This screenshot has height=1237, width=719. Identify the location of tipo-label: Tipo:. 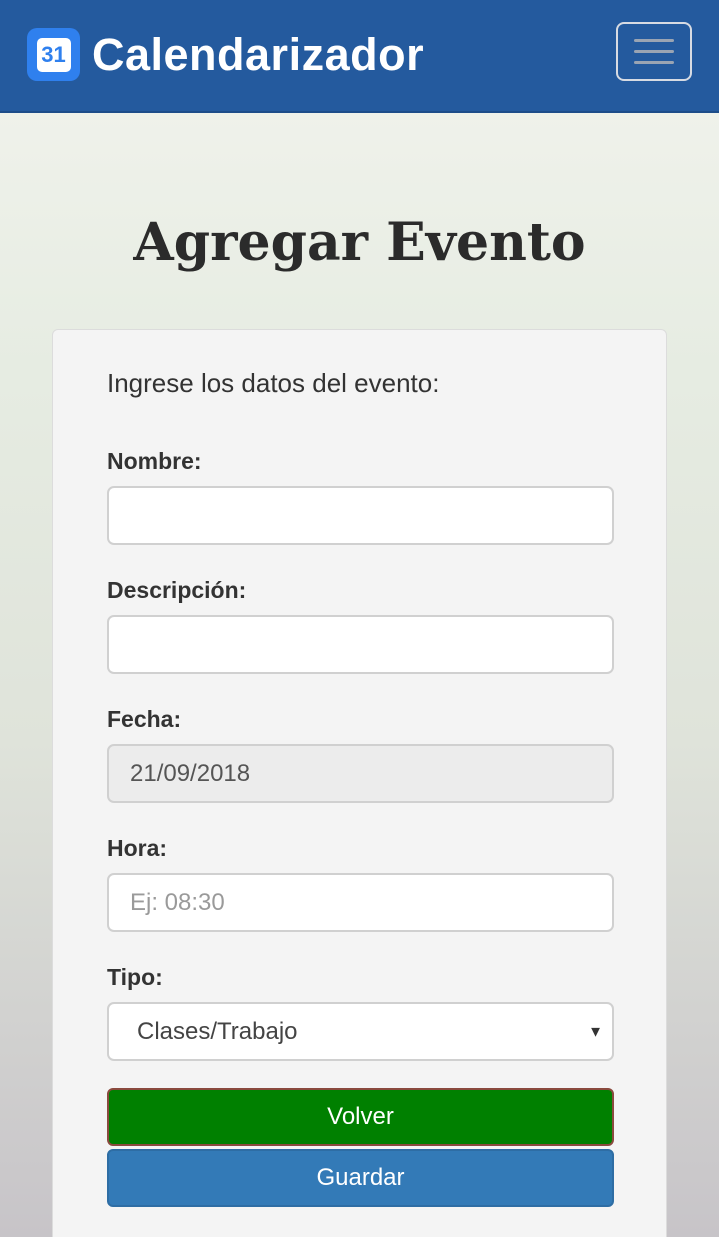
(135, 977).